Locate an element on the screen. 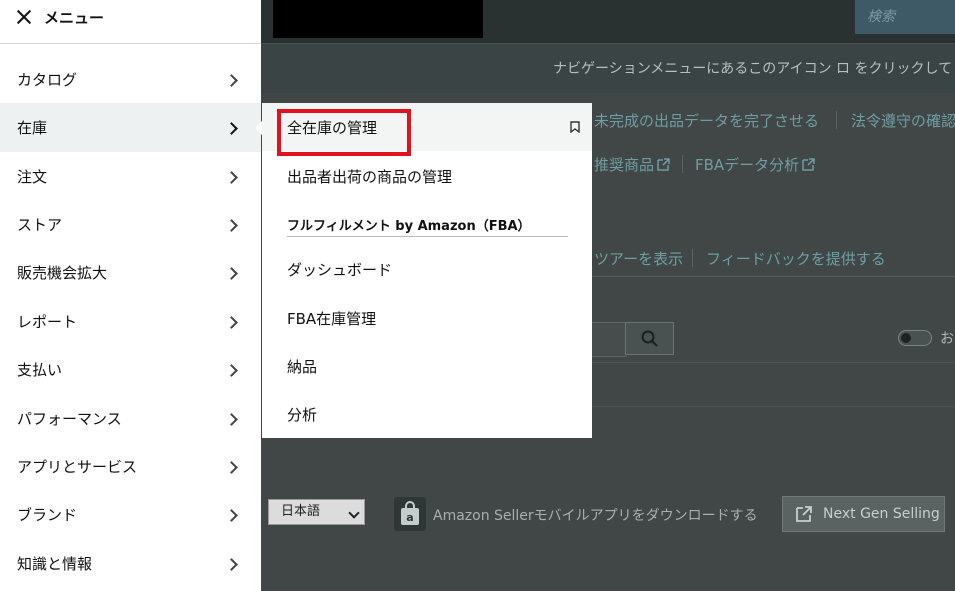 Image resolution: width=955 pixels, height=591 pixels. menu-item-reports: レポート is located at coordinates (130, 321).